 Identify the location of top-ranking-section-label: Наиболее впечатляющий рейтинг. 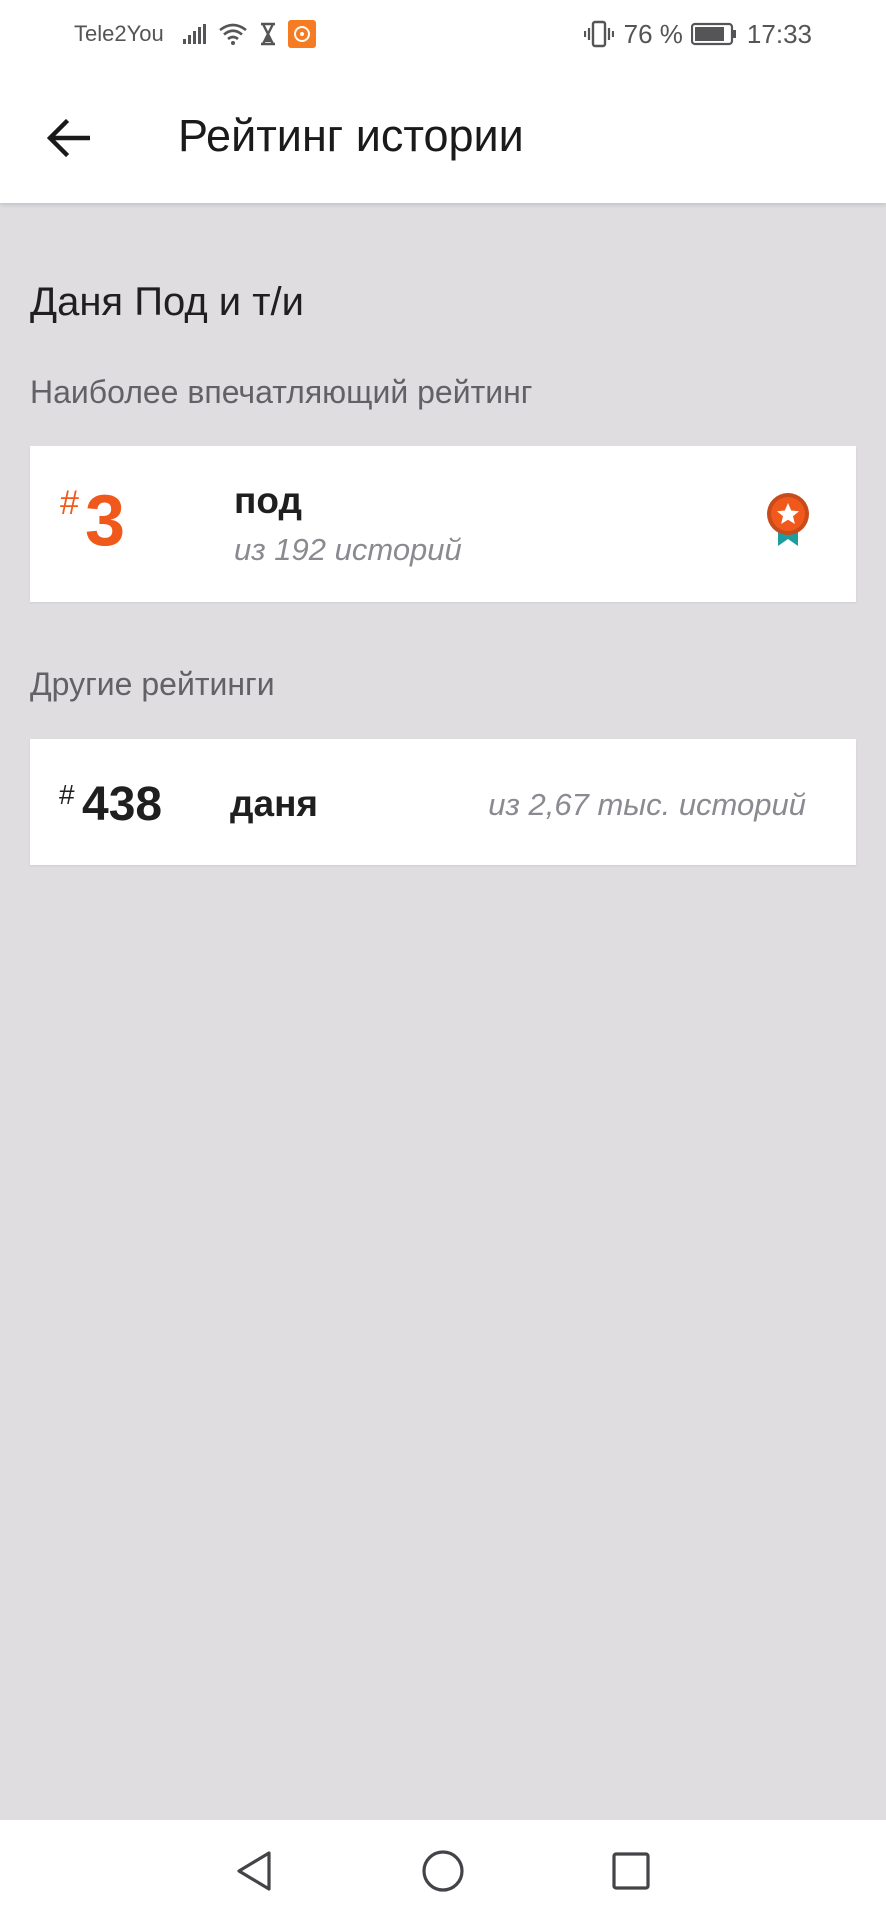
(281, 392).